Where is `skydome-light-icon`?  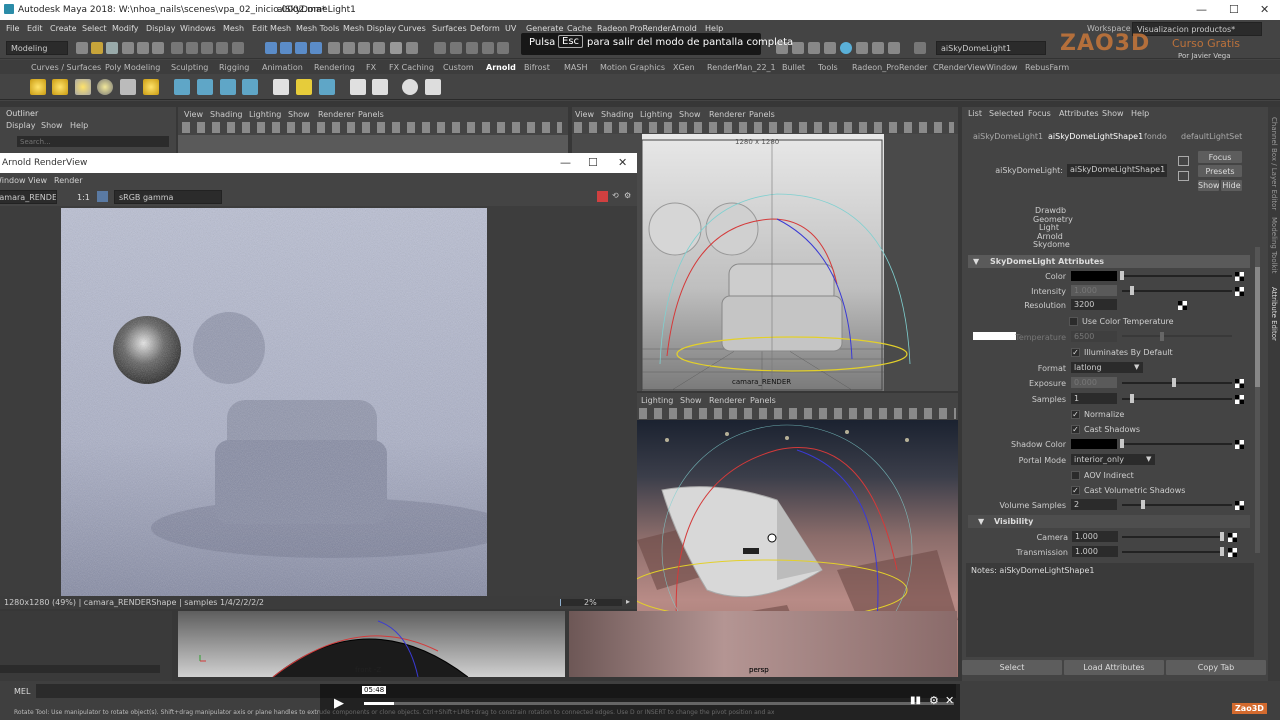
skydome-light-icon is located at coordinates (105, 87).